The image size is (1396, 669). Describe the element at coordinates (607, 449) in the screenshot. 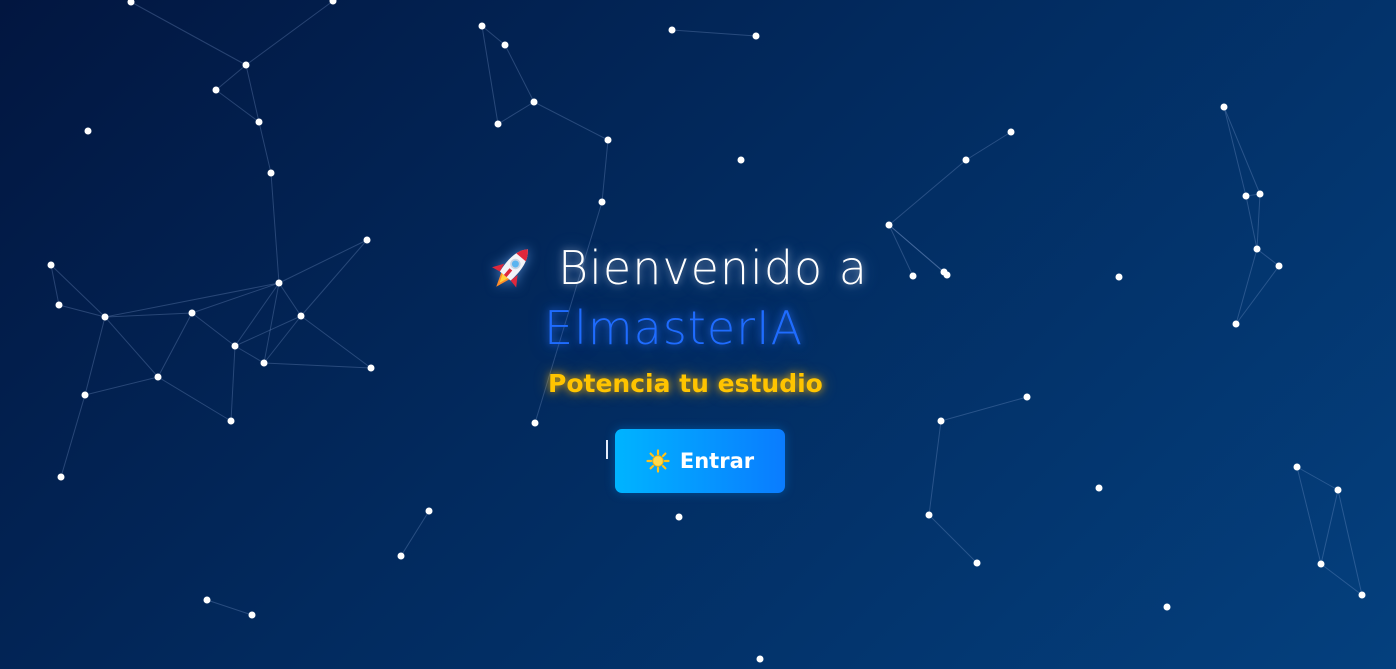

I see `text-cursor` at that location.